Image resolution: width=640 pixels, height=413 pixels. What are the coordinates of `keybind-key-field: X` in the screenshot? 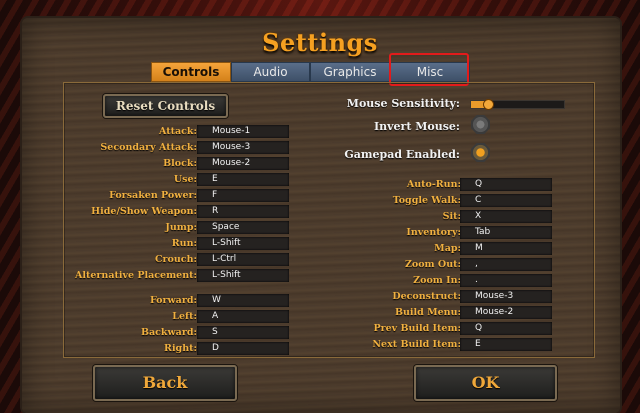 It's located at (506, 216).